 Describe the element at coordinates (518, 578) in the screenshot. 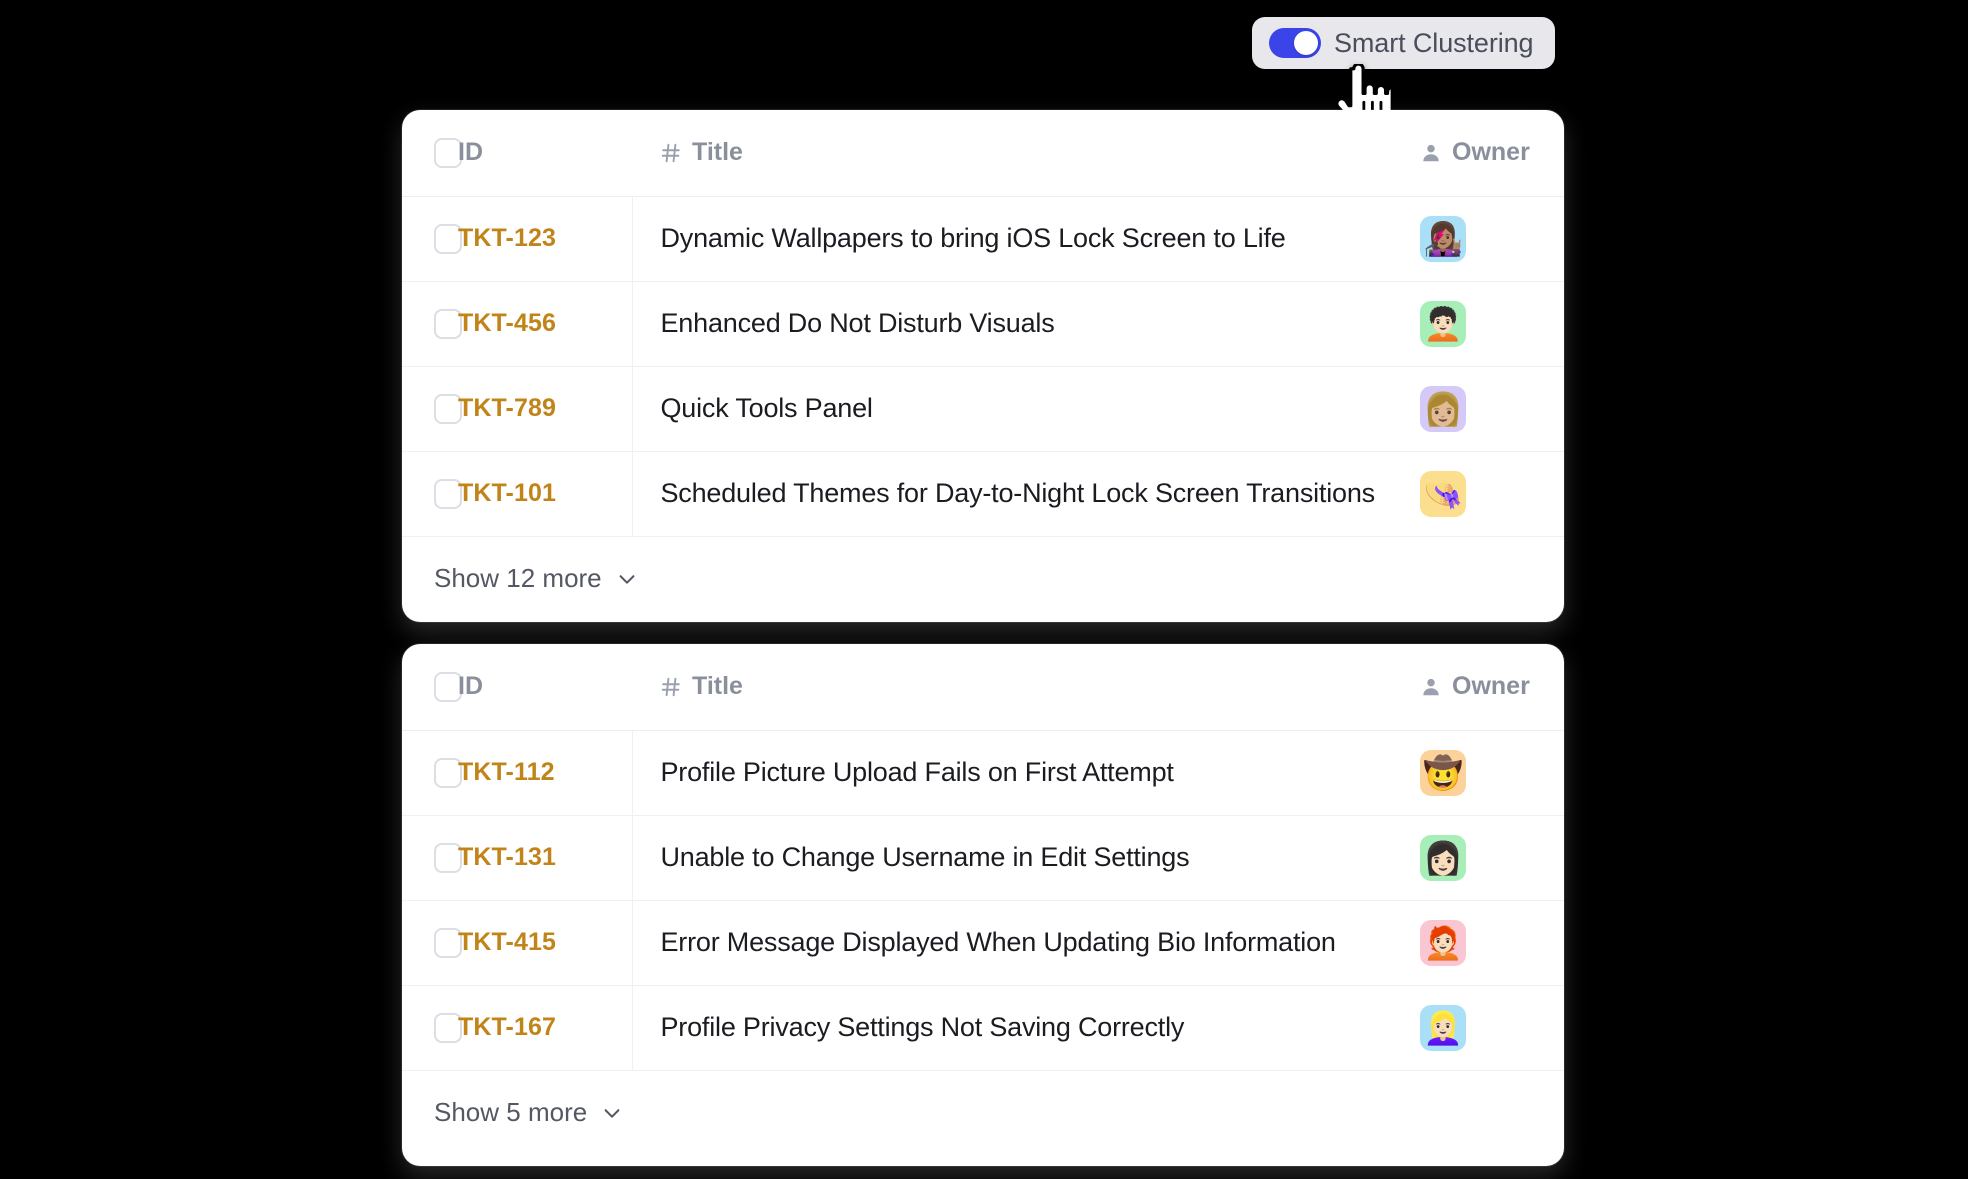

I see `show-more-label: Show 12 more` at that location.